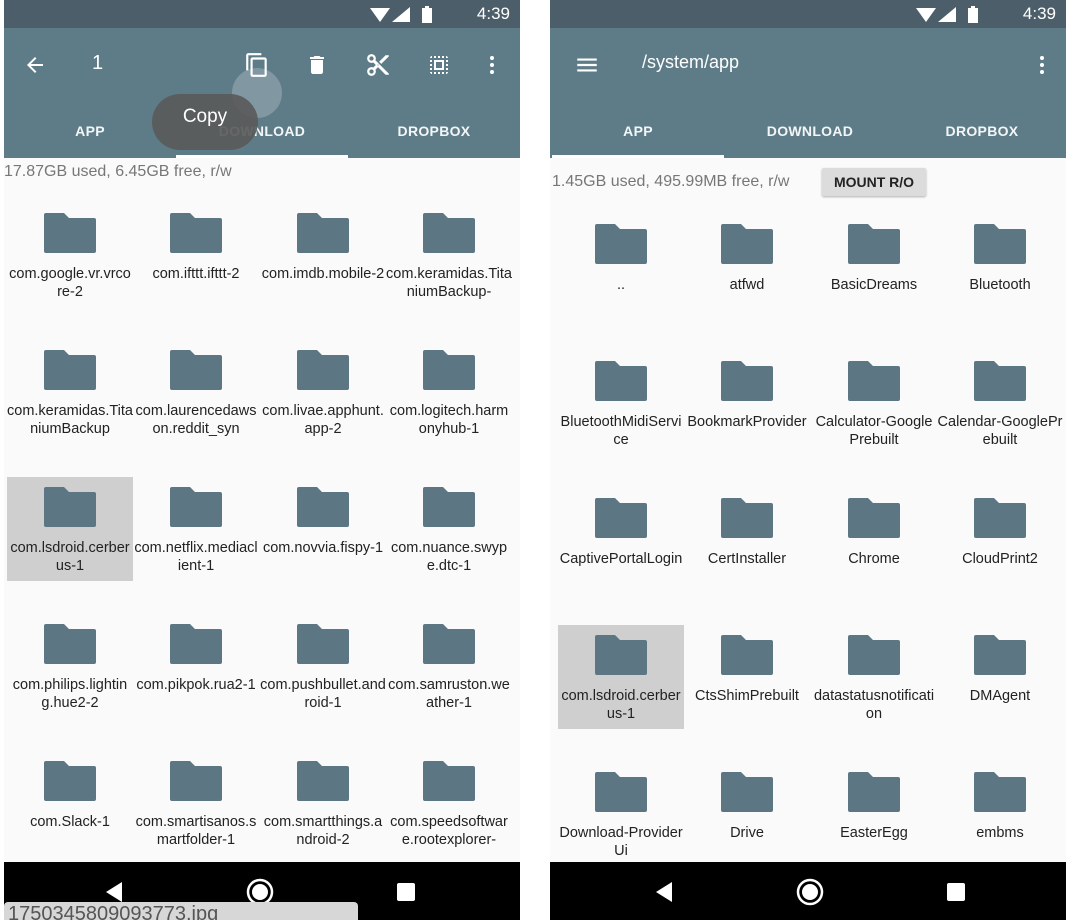  Describe the element at coordinates (621, 816) in the screenshot. I see `folder-item: Download-ProviderUi` at that location.